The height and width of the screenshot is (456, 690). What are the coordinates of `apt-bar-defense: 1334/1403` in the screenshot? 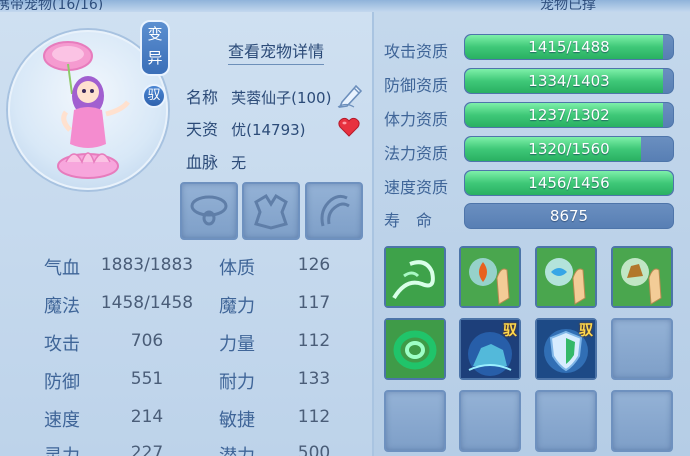 It's located at (569, 81).